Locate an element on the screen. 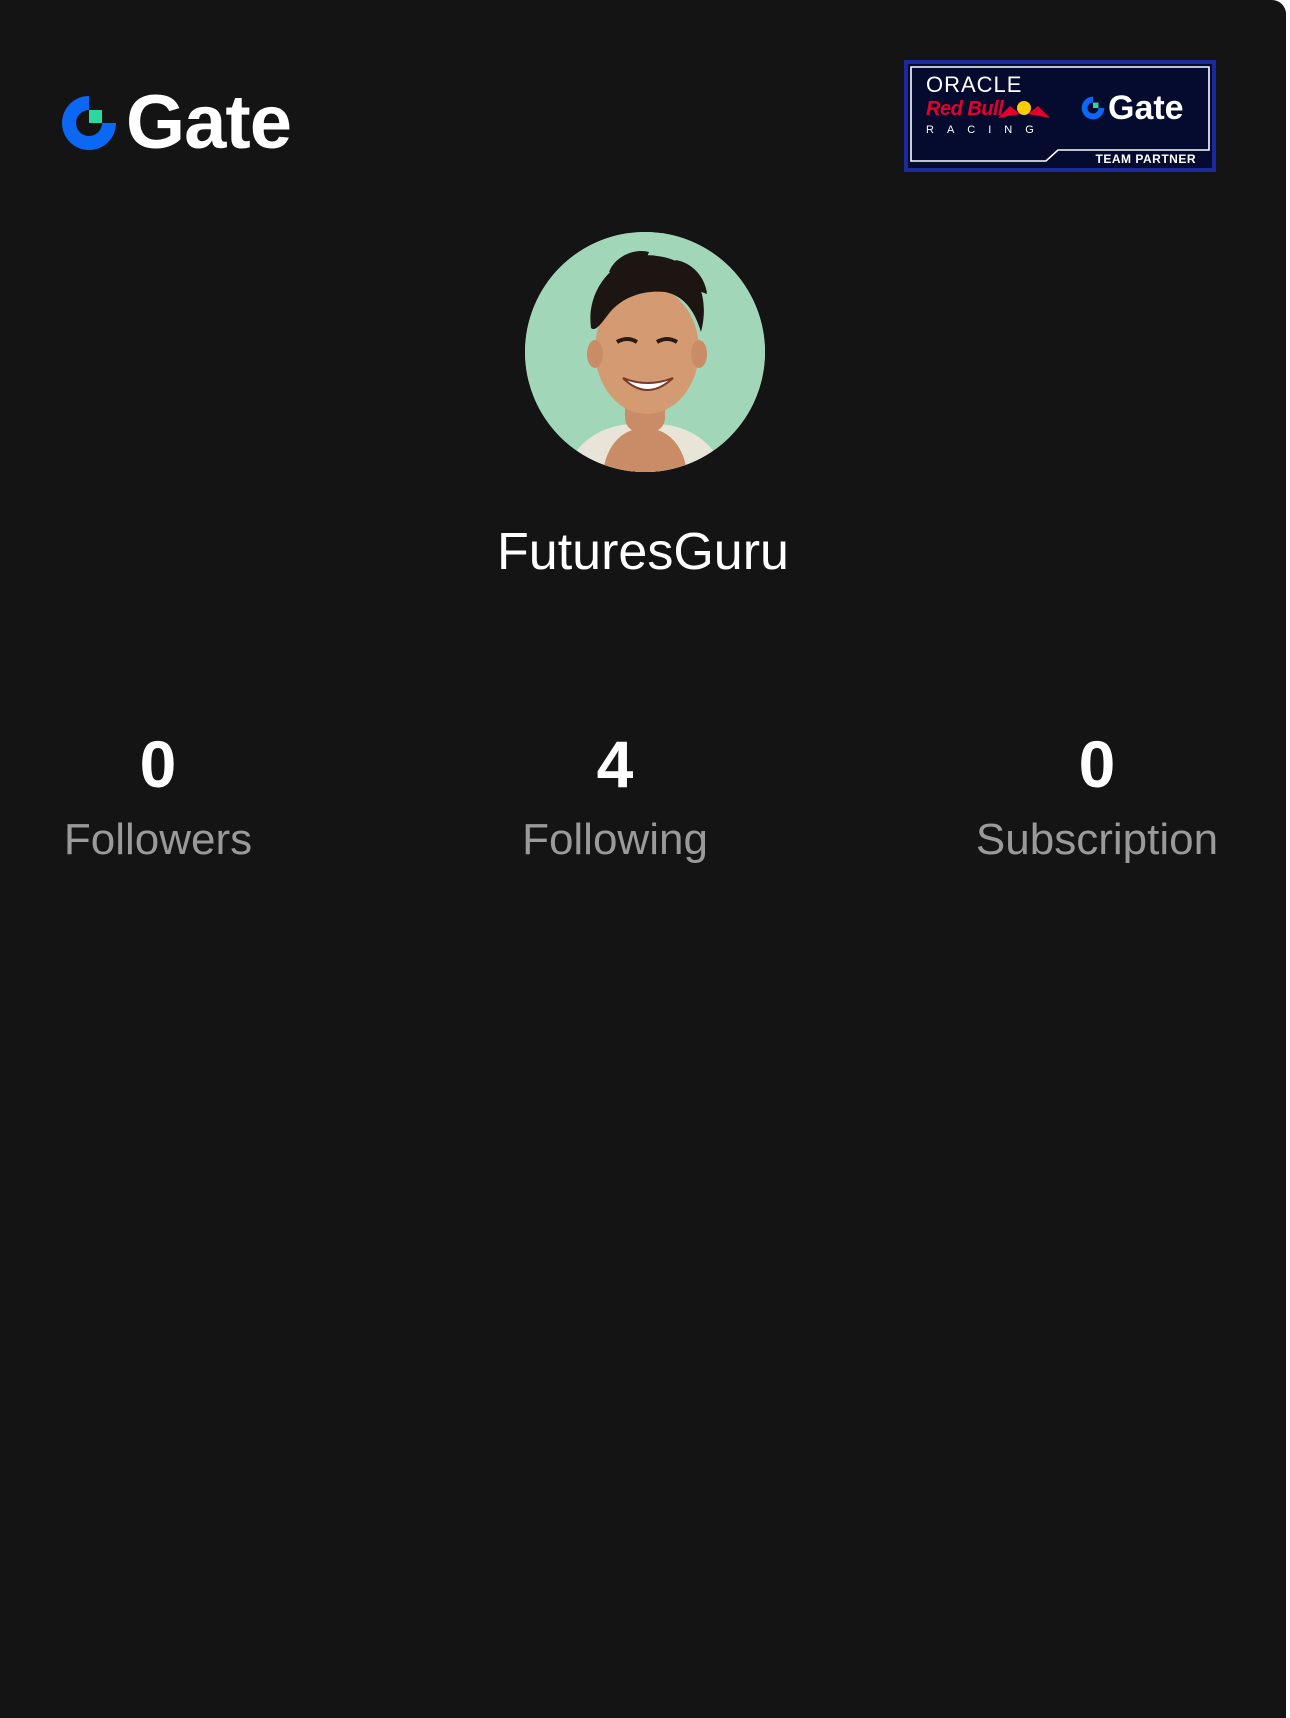 This screenshot has width=1290, height=1718. following-label: Following is located at coordinates (615, 839).